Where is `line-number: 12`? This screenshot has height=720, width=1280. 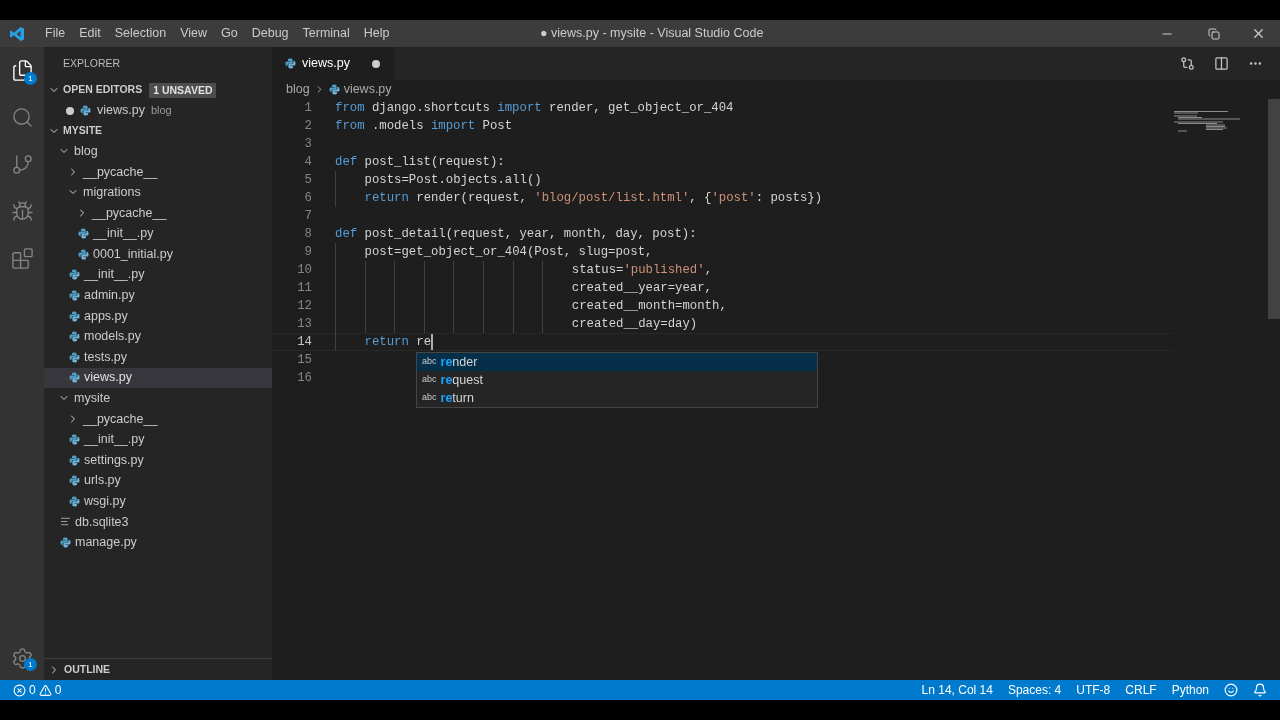 line-number: 12 is located at coordinates (304, 306).